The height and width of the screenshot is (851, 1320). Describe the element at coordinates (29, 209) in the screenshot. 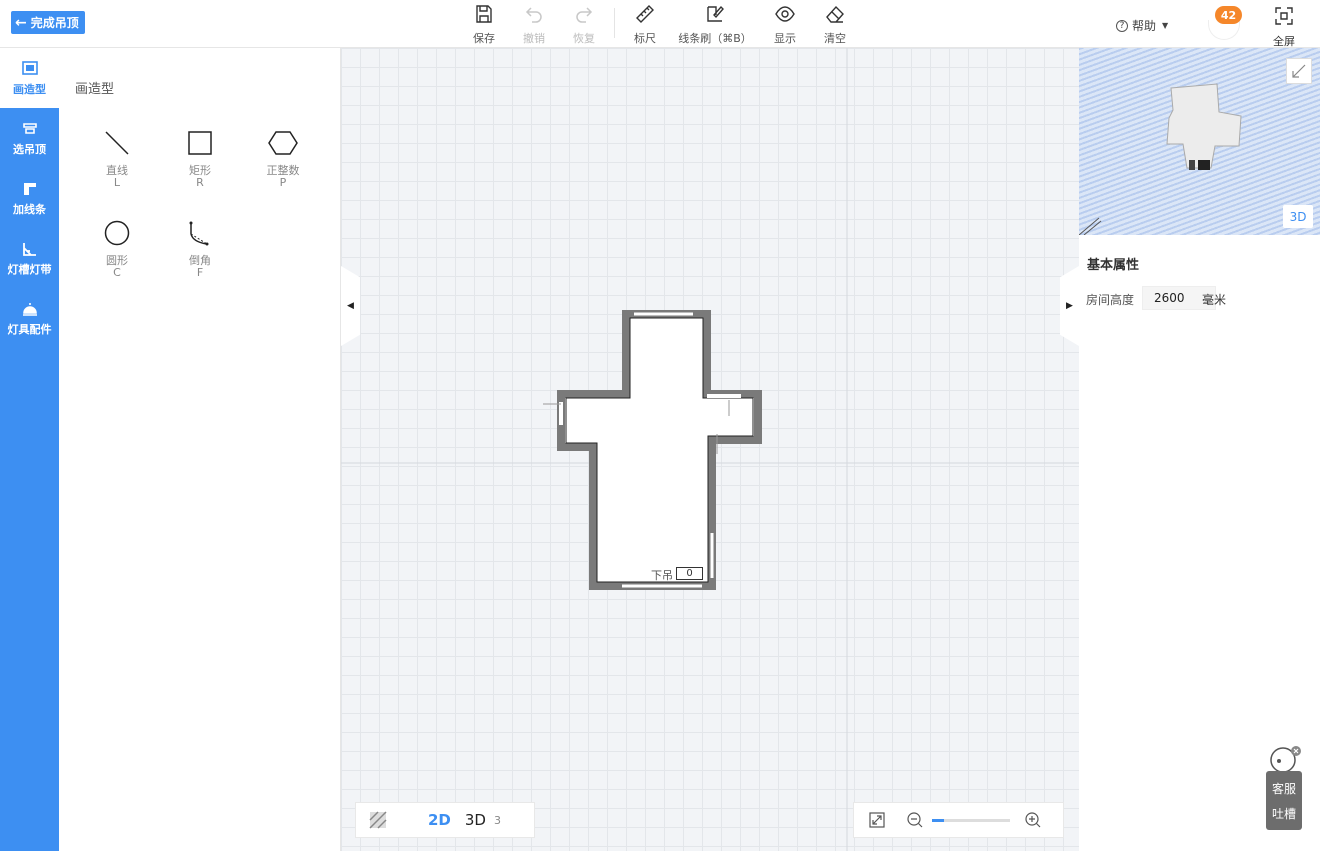

I see `rail-item-label: 加线条` at that location.